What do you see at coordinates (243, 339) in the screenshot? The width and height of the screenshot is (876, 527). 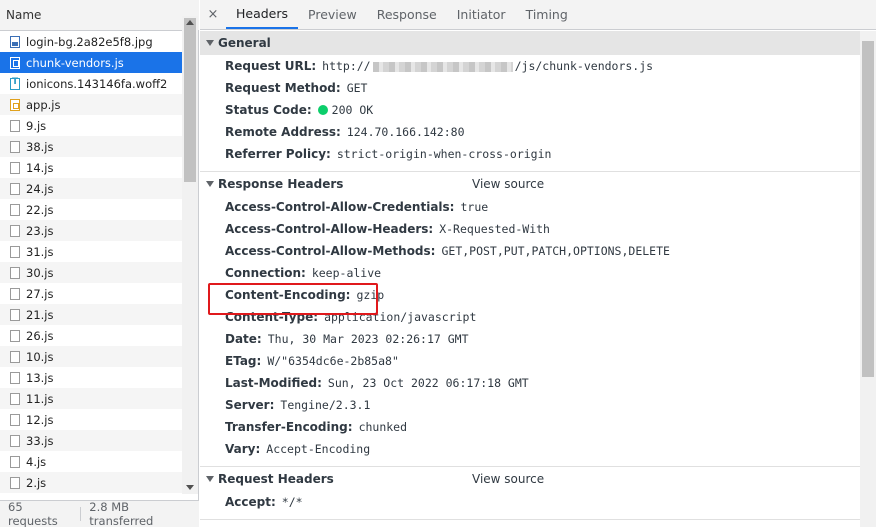 I see `response-header-key: Date:` at bounding box center [243, 339].